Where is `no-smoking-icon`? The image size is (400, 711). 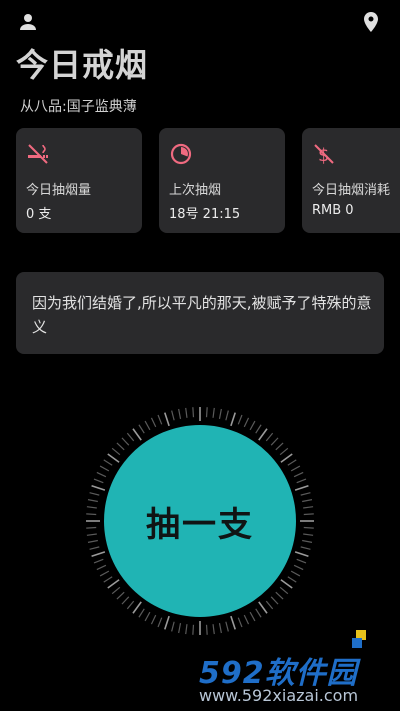
no-smoking-icon is located at coordinates (38, 154).